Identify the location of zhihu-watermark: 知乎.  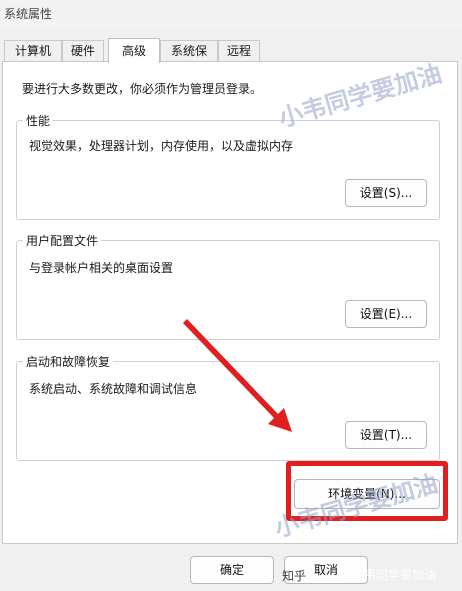
(294, 576).